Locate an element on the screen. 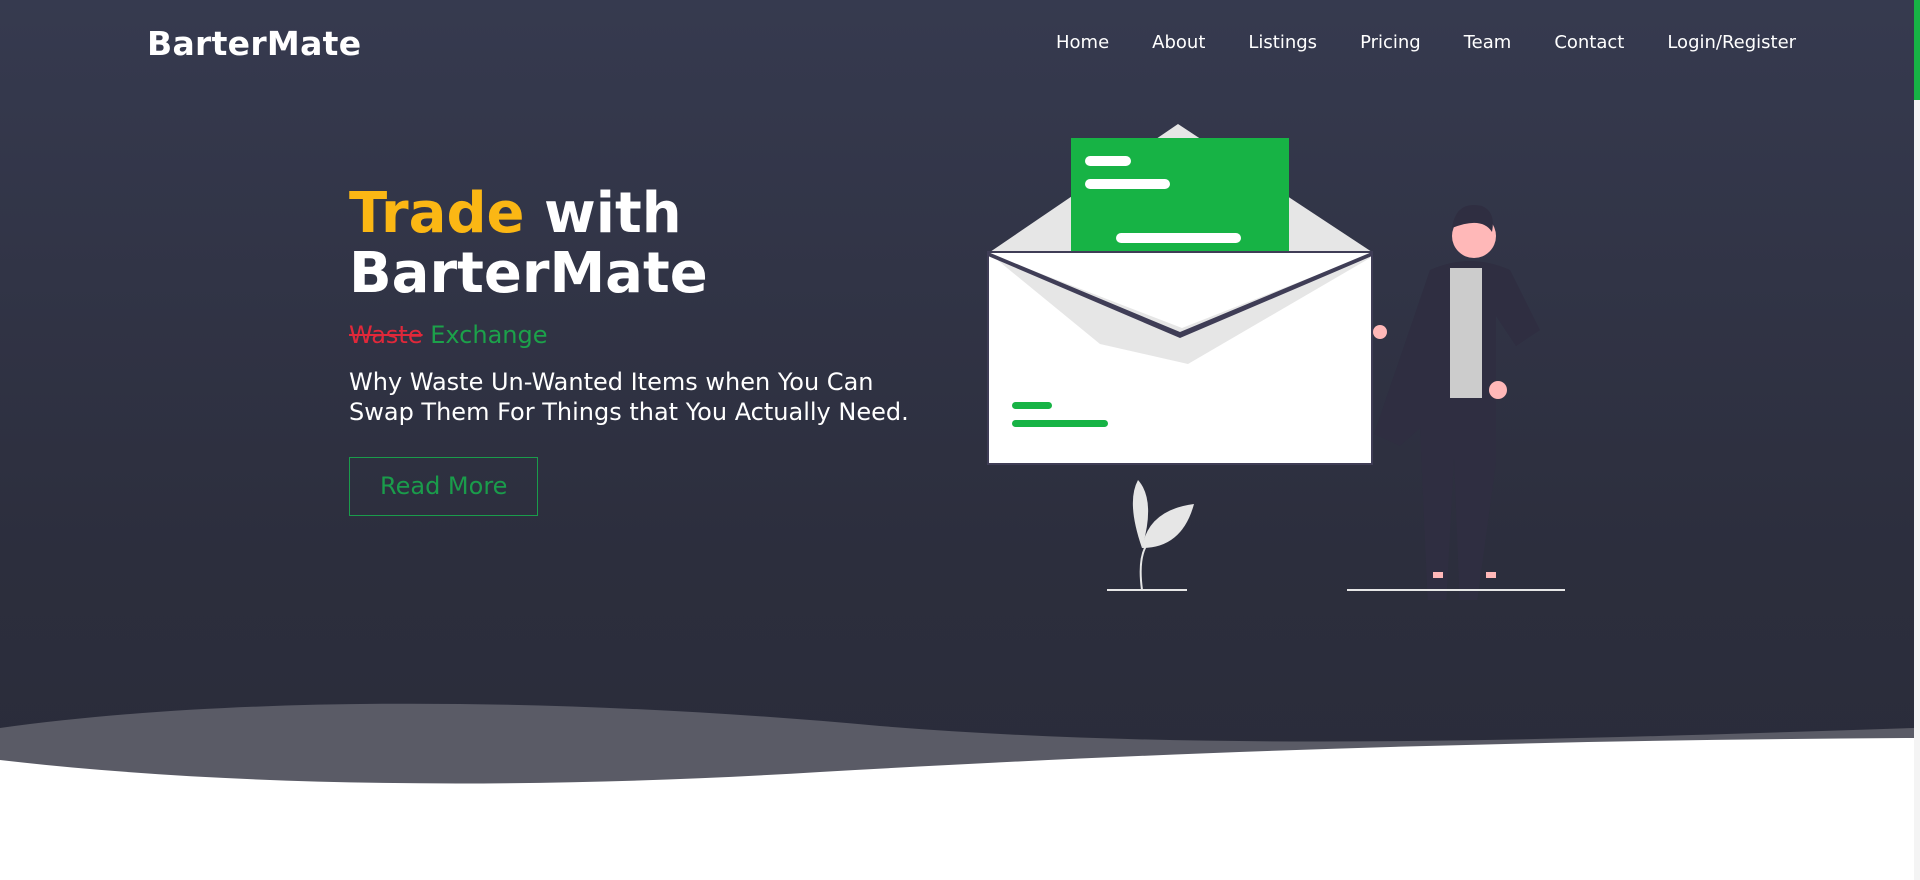 The height and width of the screenshot is (880, 1920). nav-contact: Contact is located at coordinates (1589, 42).